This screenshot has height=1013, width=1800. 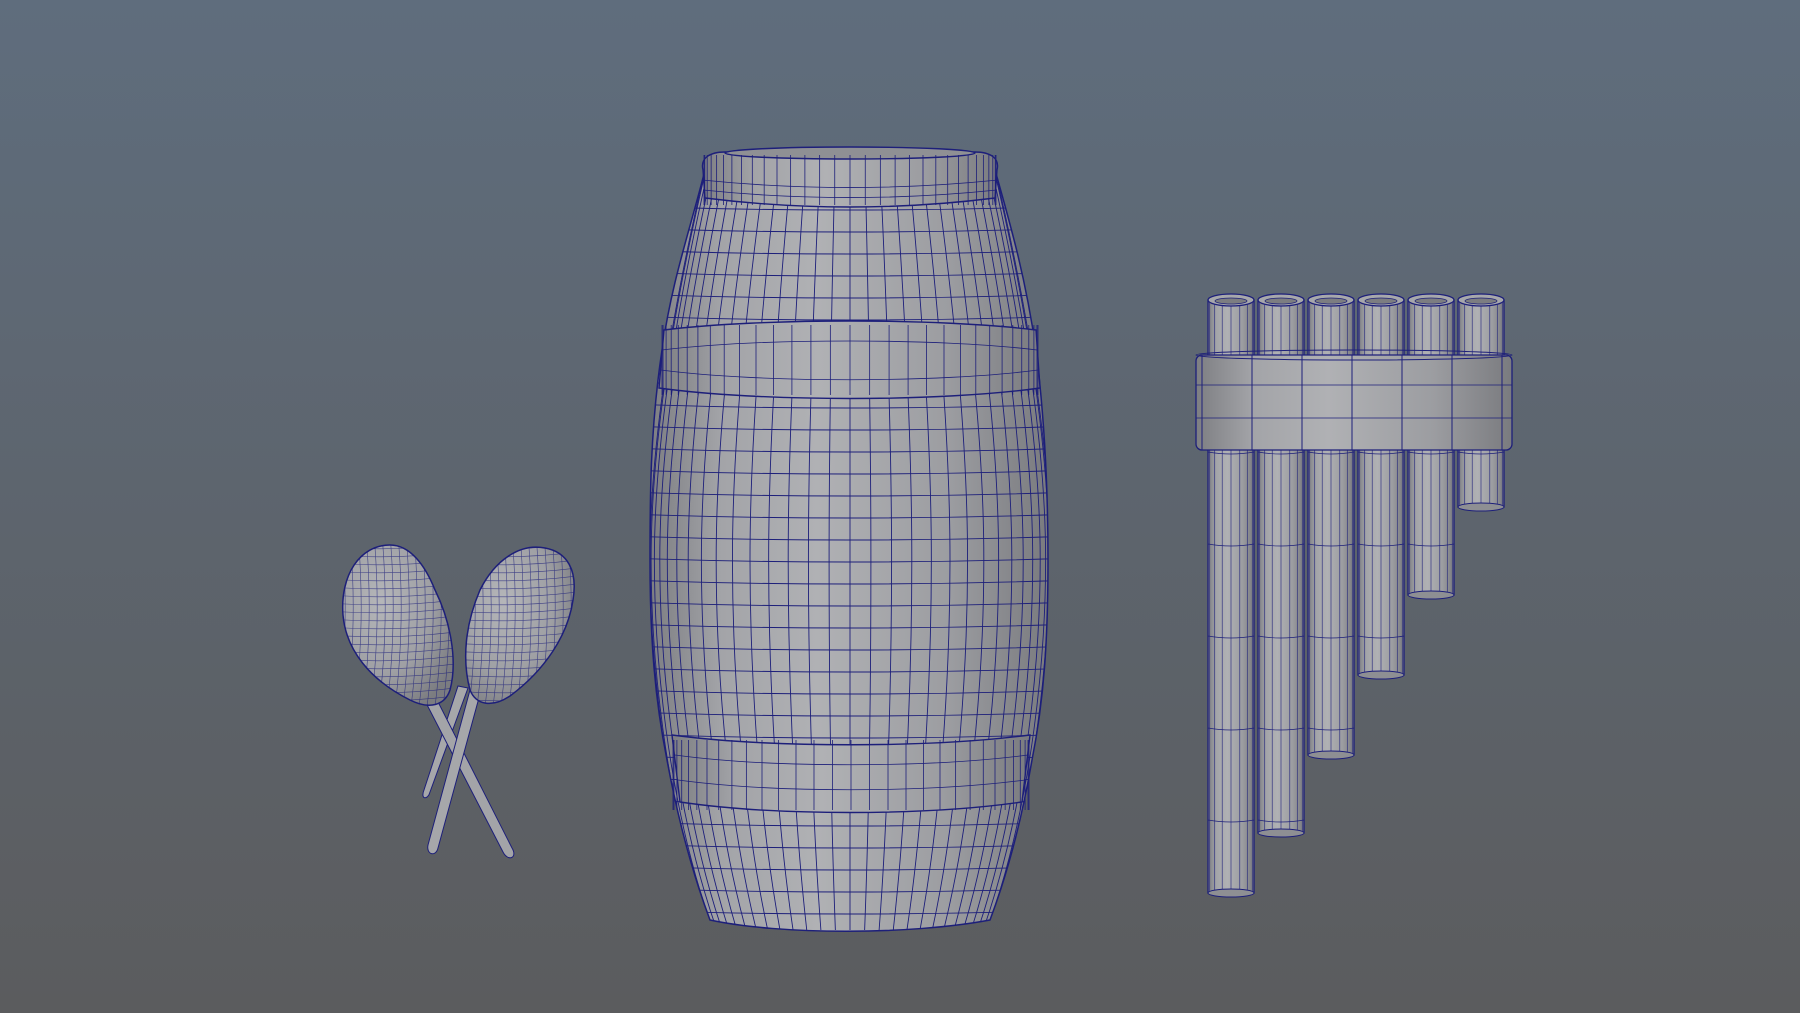 I want to click on barrel-top-rim, so click(x=850, y=177).